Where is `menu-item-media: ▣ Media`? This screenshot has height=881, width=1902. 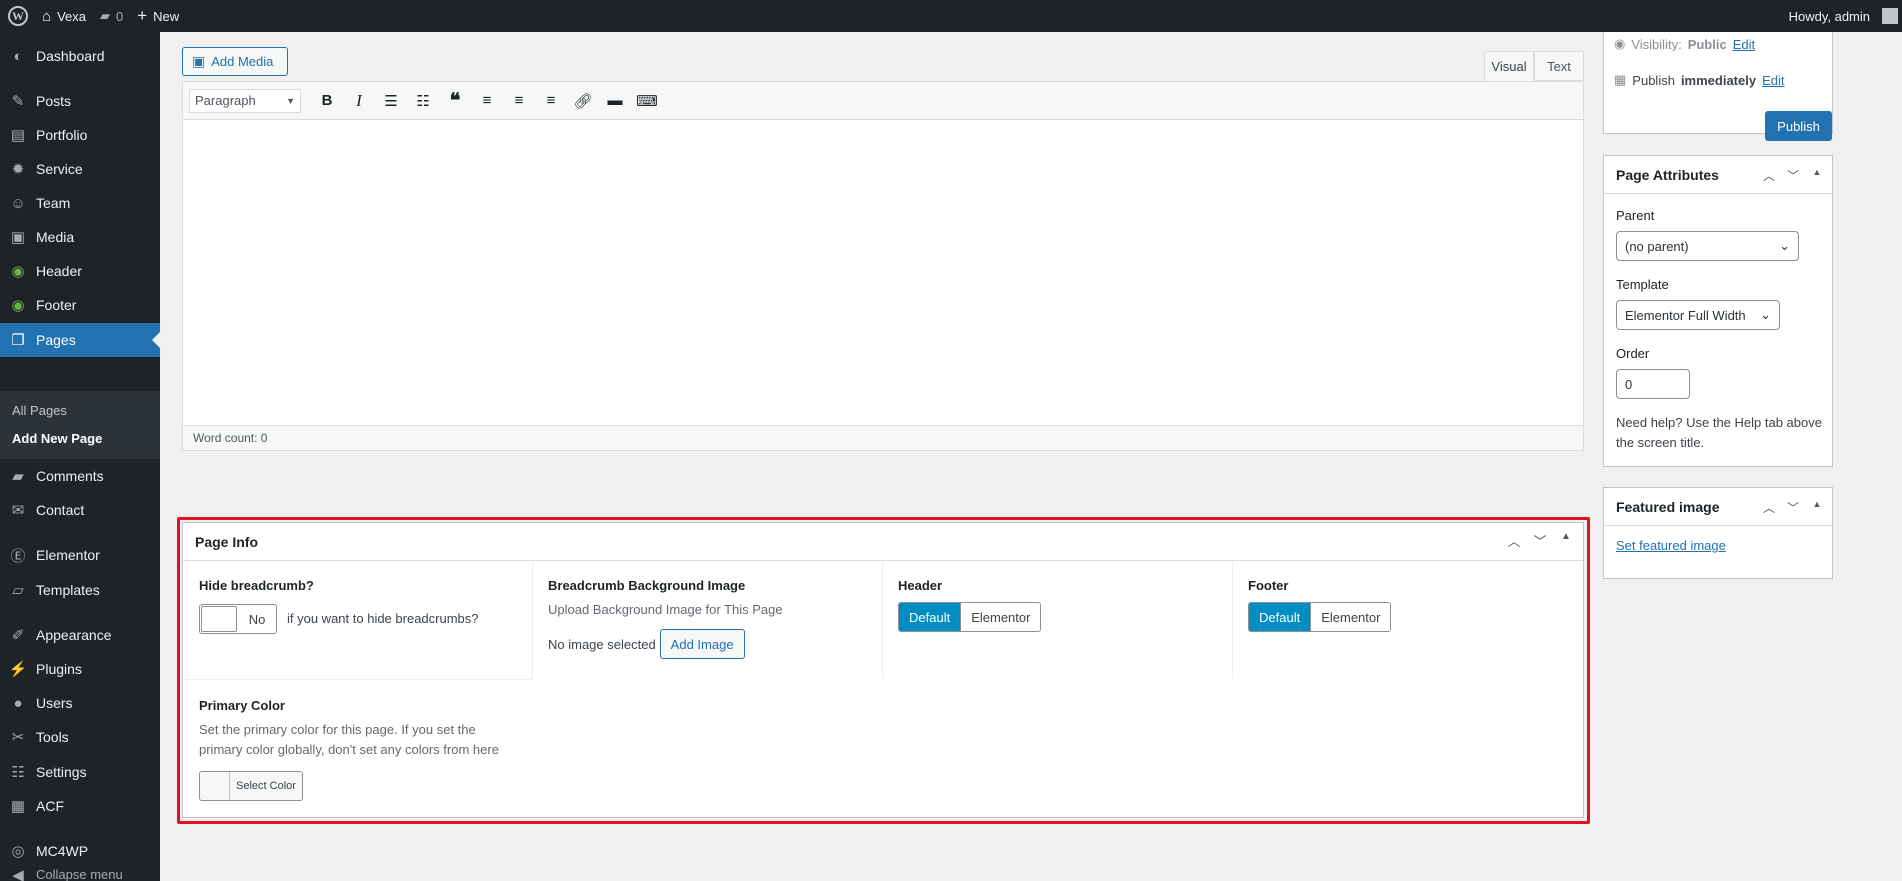 menu-item-media: ▣ Media is located at coordinates (80, 237).